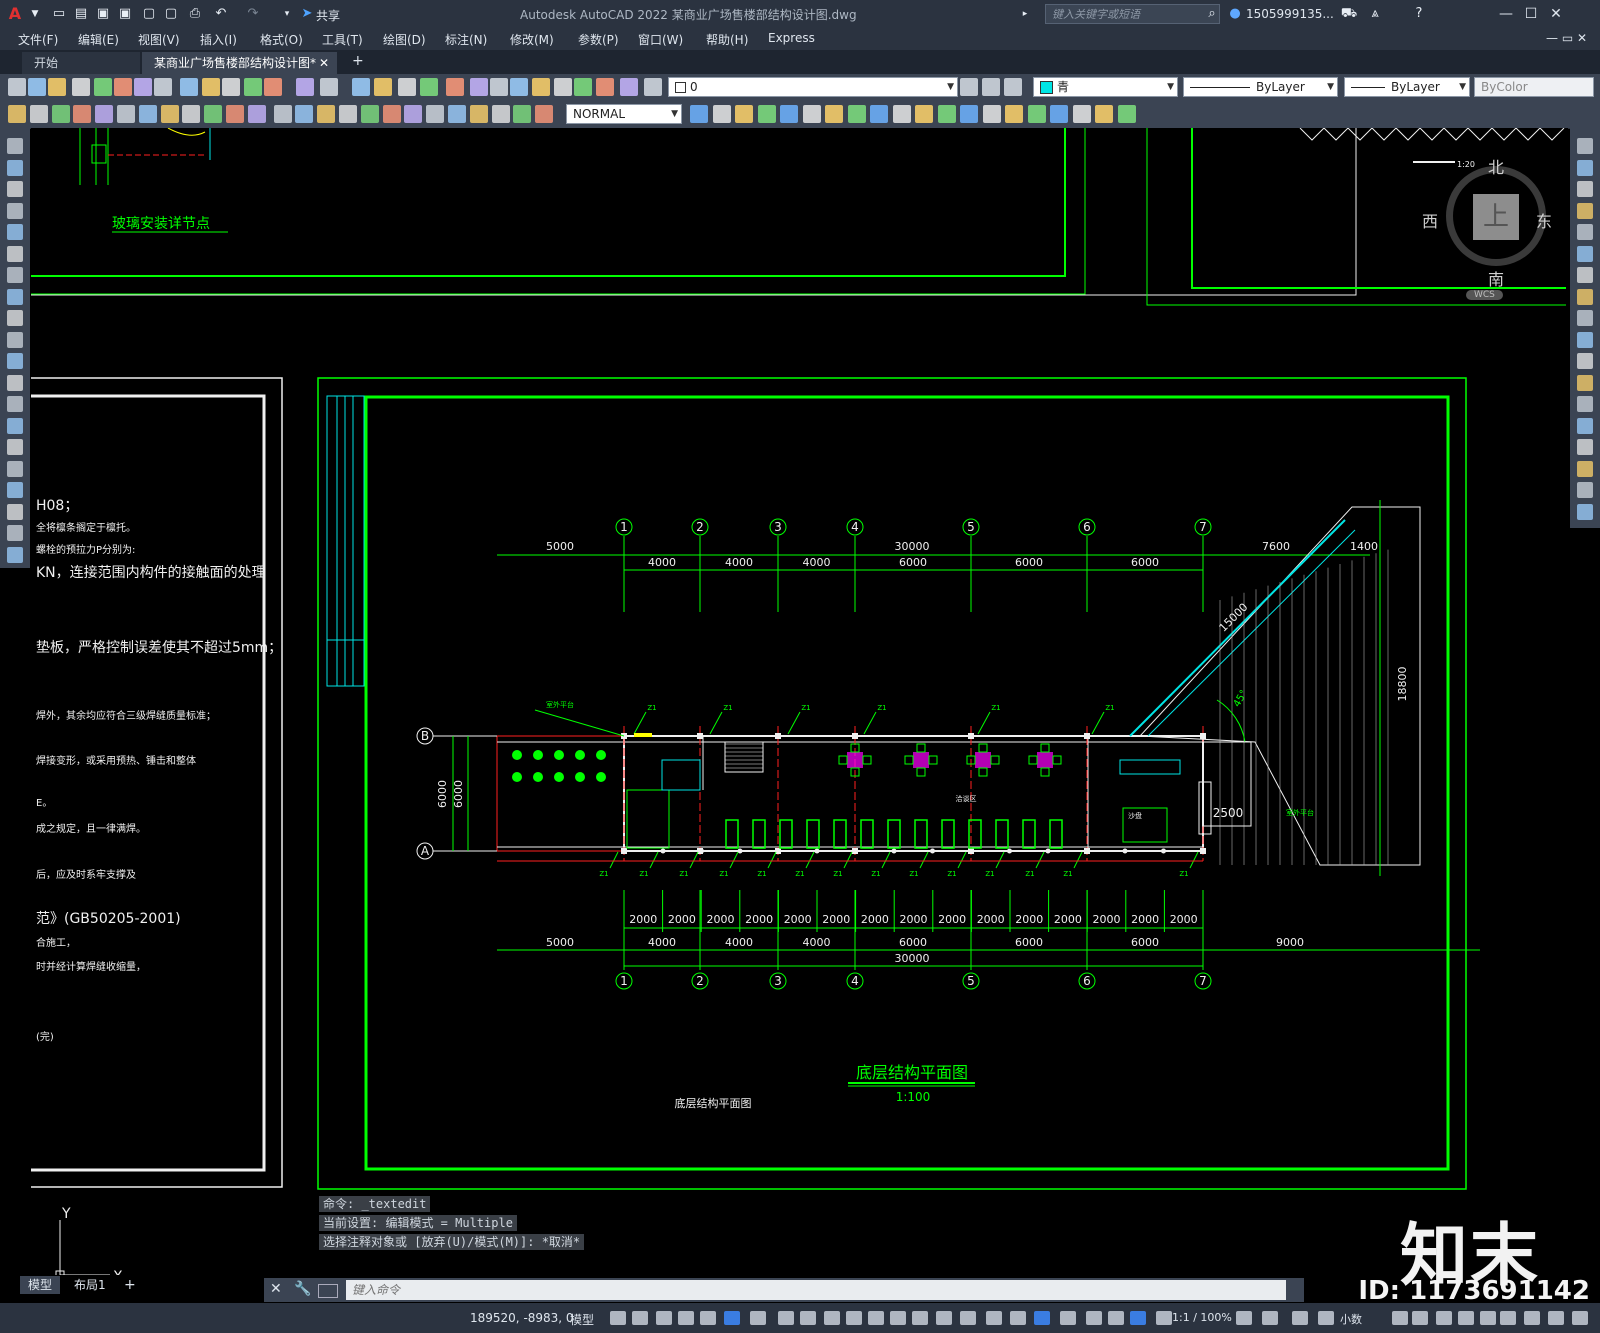 This screenshot has width=1600, height=1333. Describe the element at coordinates (328, 1291) in the screenshot. I see `recent-commands-icon` at that location.